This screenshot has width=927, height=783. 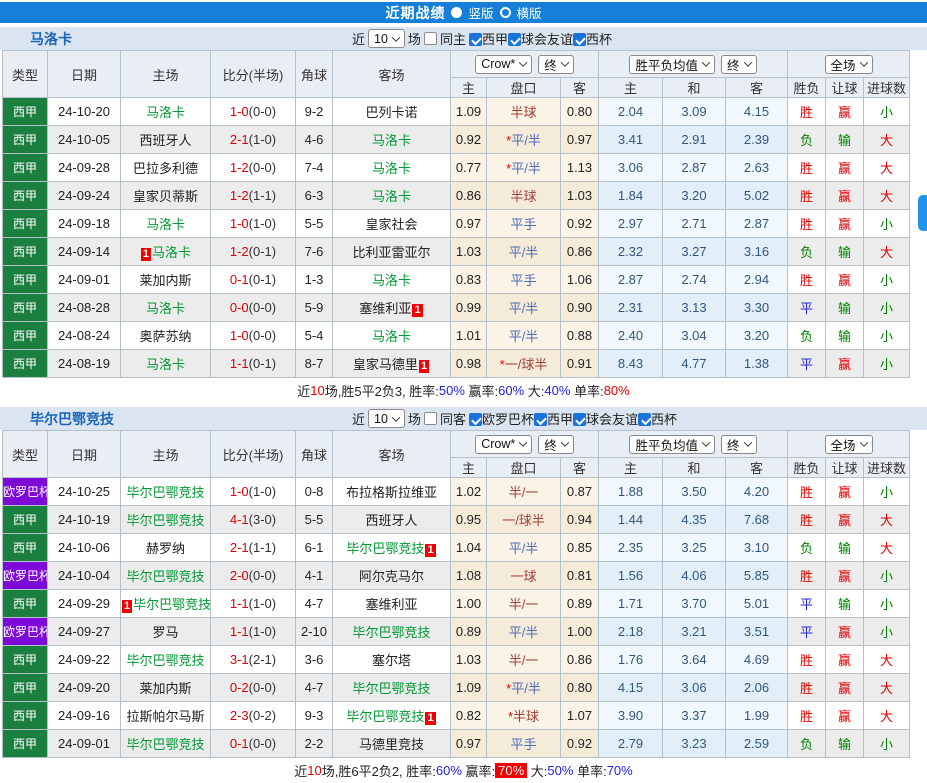 I want to click on home-team-name: 罗马, so click(x=165, y=632).